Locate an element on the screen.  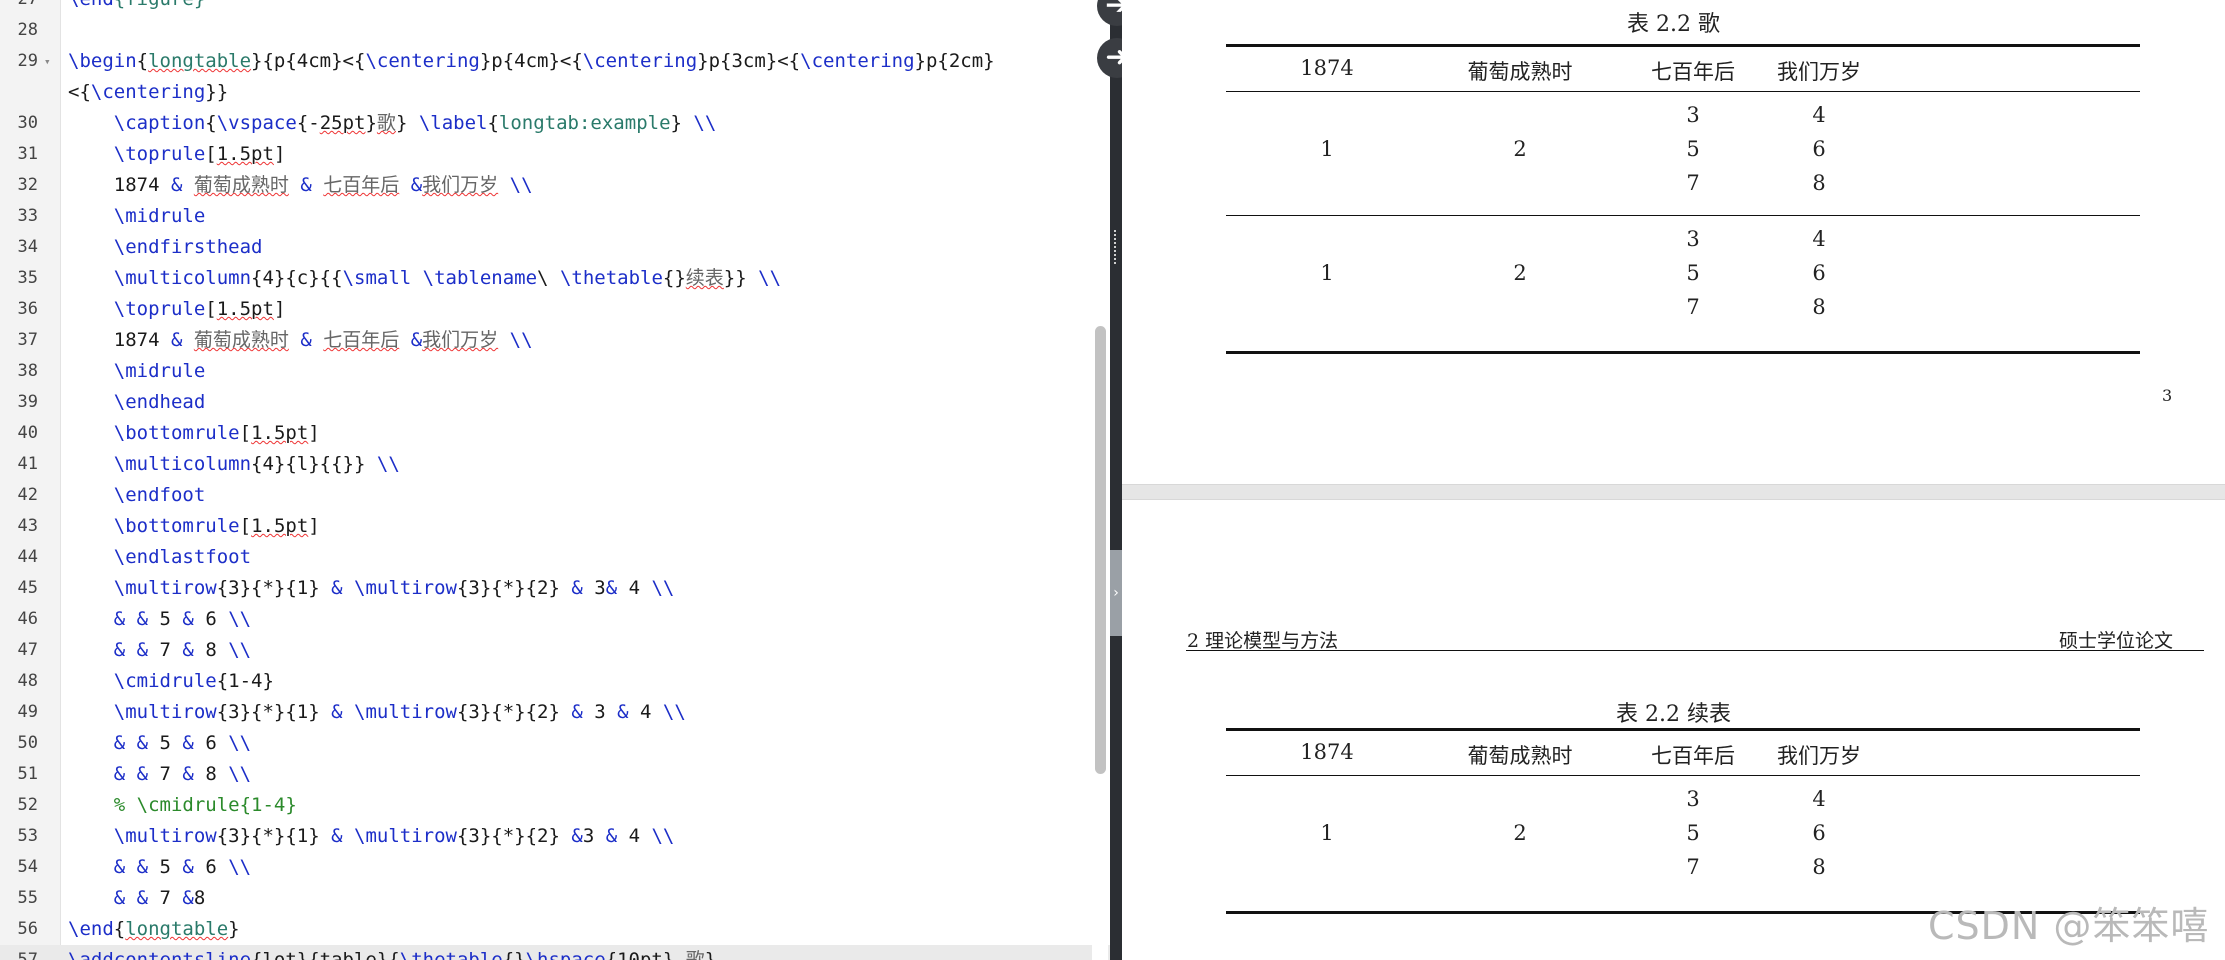
code-token: {- is located at coordinates (308, 123).